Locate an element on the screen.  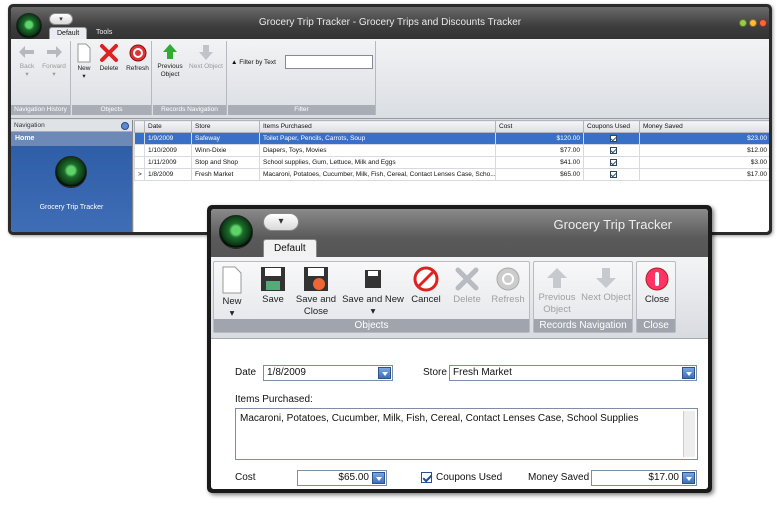
date-field: 1/8/2009 is located at coordinates (328, 373).